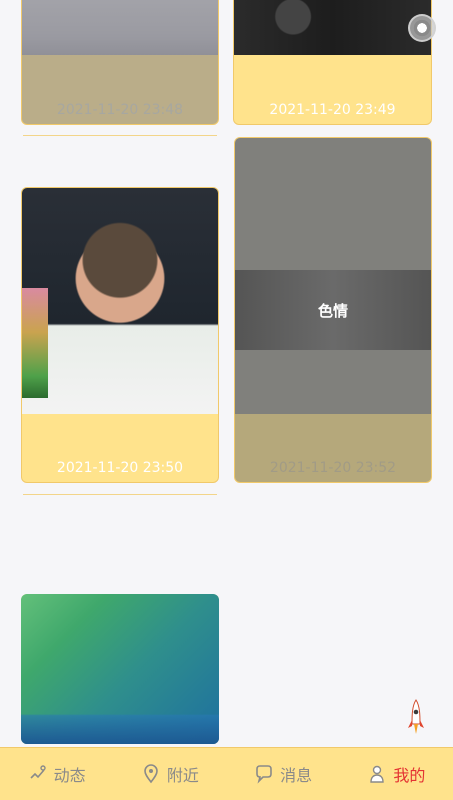 This screenshot has width=453, height=800. What do you see at coordinates (296, 775) in the screenshot?
I see `tab-label: 消息` at bounding box center [296, 775].